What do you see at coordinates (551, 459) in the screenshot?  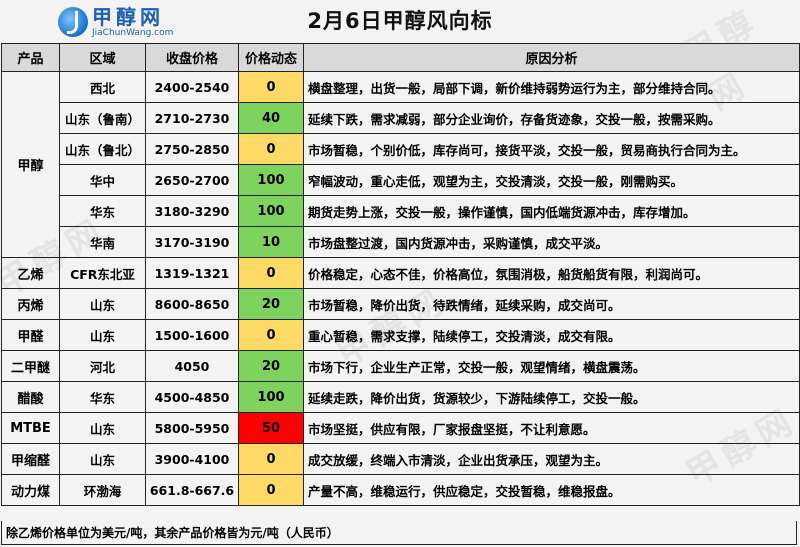 I see `reason-cell: 成交放缓，终端入市清淡，企业出货承压，观望为主。` at bounding box center [551, 459].